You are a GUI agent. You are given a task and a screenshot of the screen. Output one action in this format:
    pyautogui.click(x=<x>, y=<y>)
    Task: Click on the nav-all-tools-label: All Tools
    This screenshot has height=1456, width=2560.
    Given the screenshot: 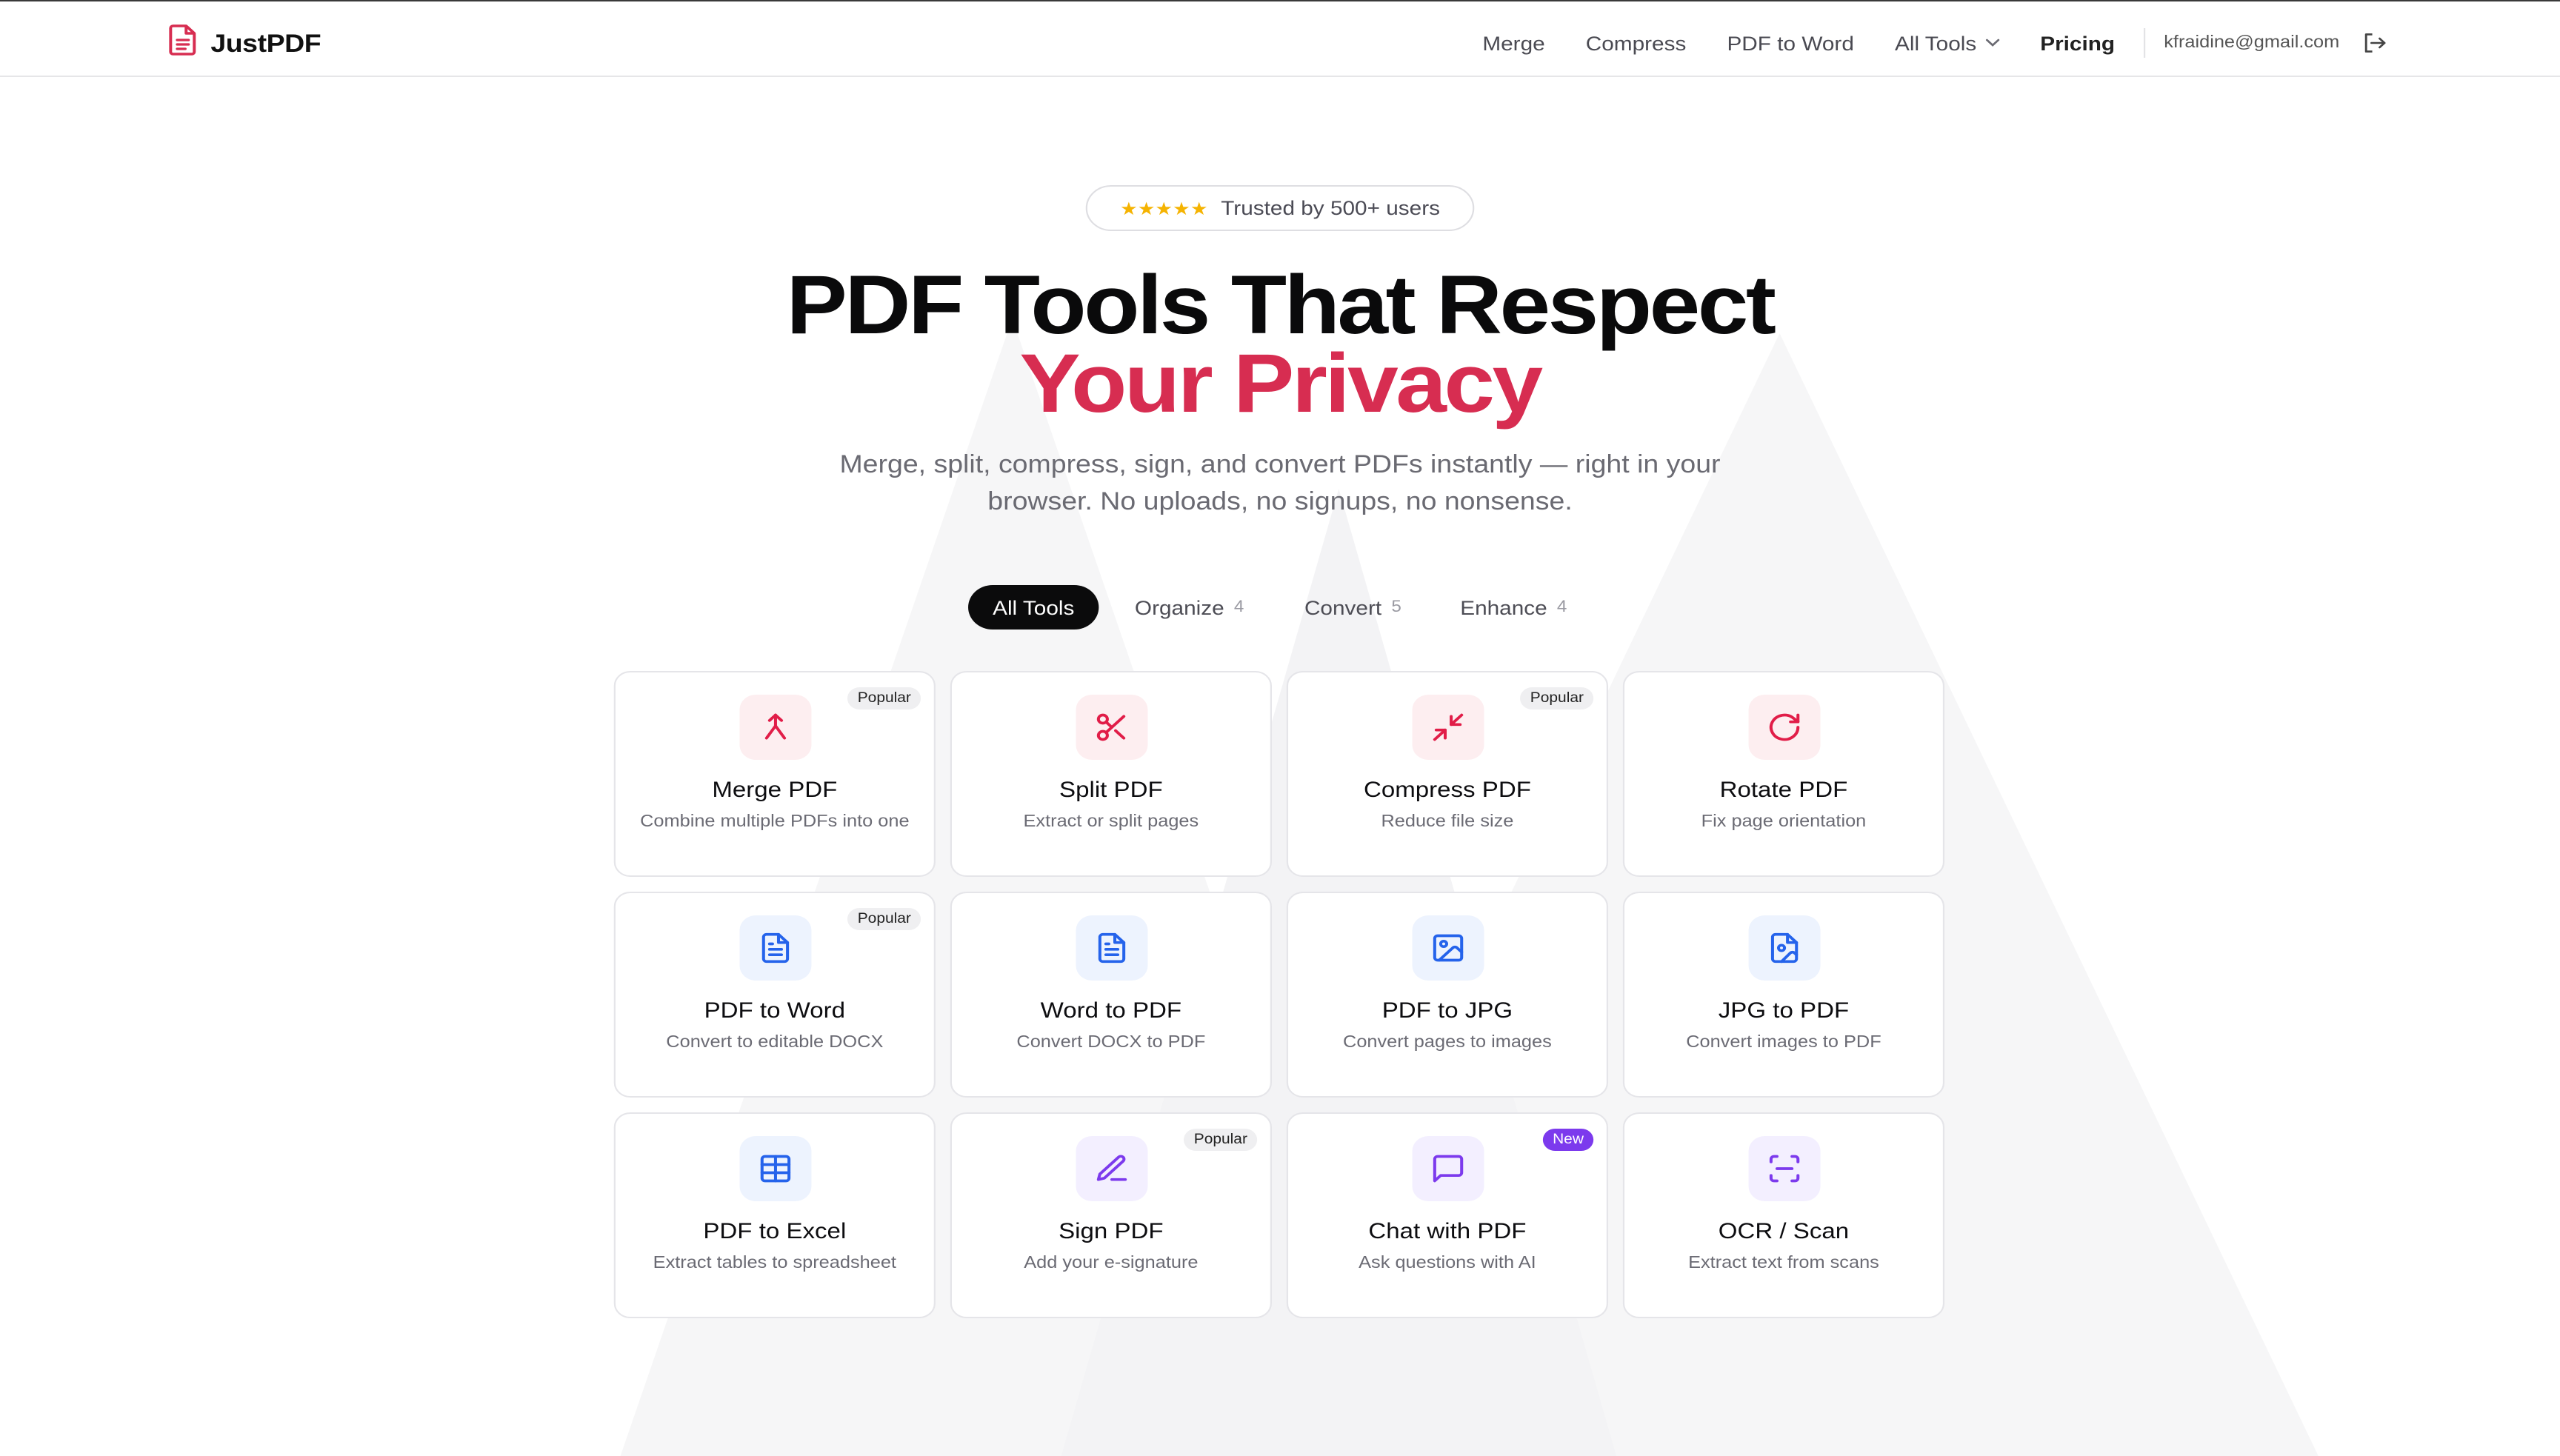 What is the action you would take?
    pyautogui.click(x=1935, y=43)
    